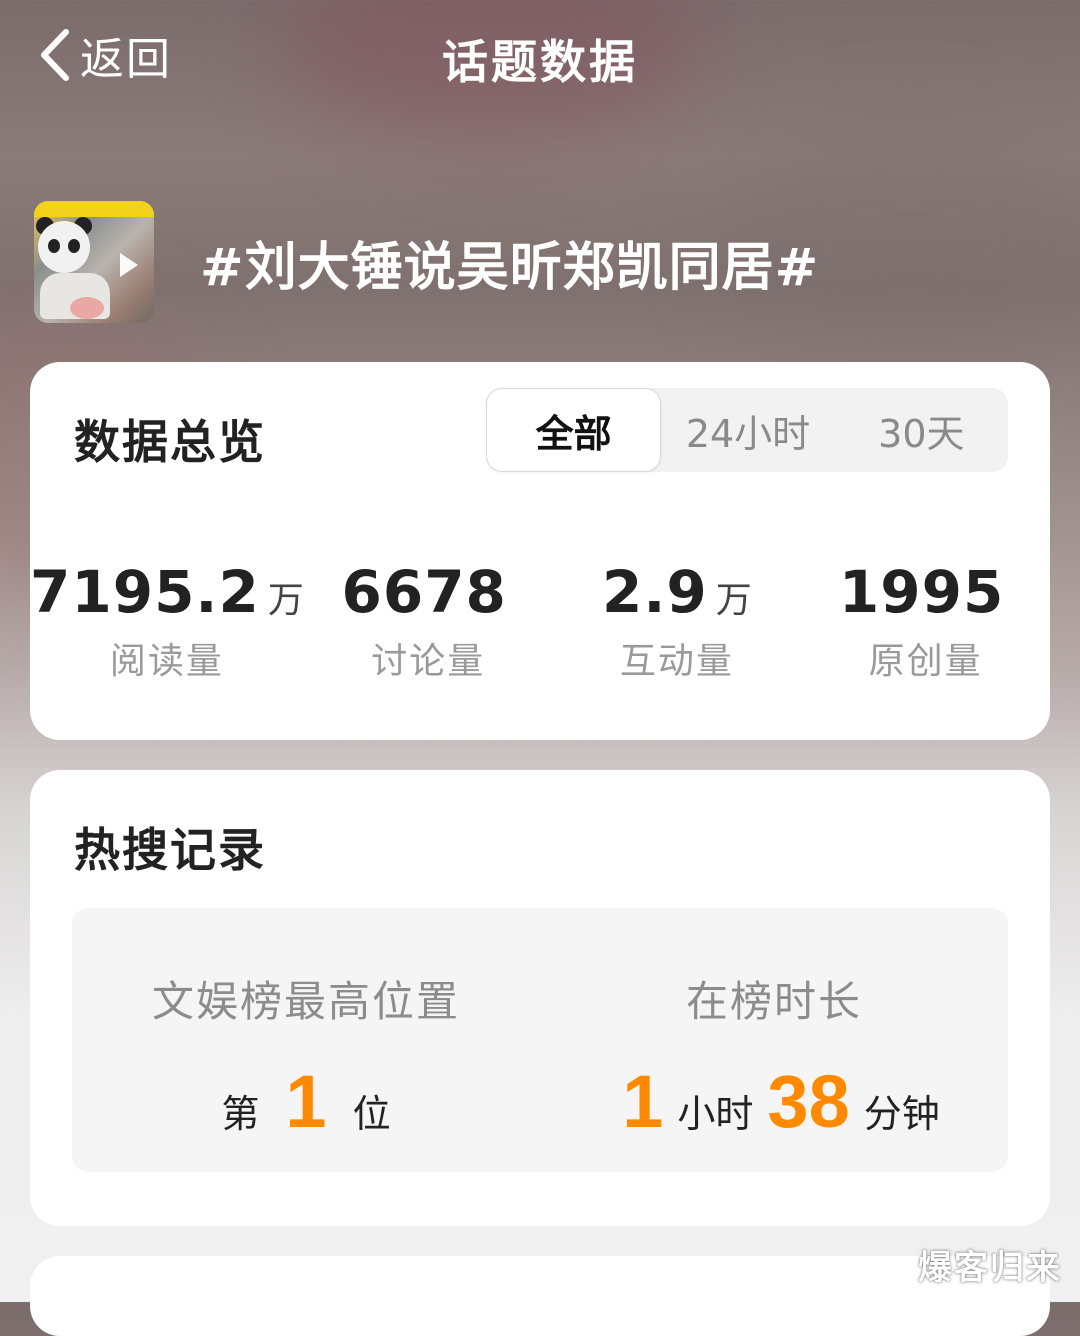  I want to click on stats-row: 7195.2 万 阅读量 6678 讨论量 2.9 万 互动量 1995 原创量, so click(540, 621).